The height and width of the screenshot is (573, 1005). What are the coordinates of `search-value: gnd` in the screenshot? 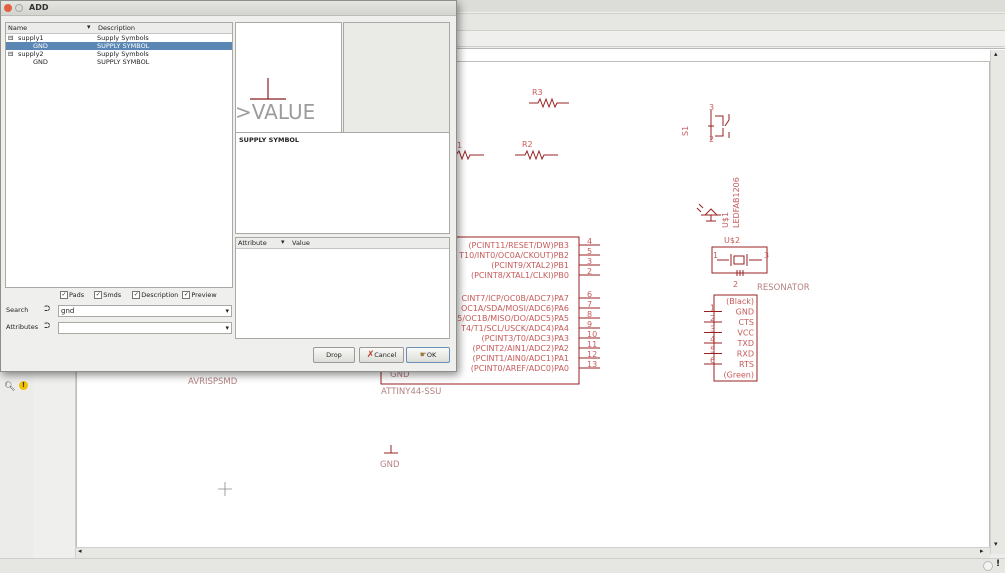 It's located at (68, 311).